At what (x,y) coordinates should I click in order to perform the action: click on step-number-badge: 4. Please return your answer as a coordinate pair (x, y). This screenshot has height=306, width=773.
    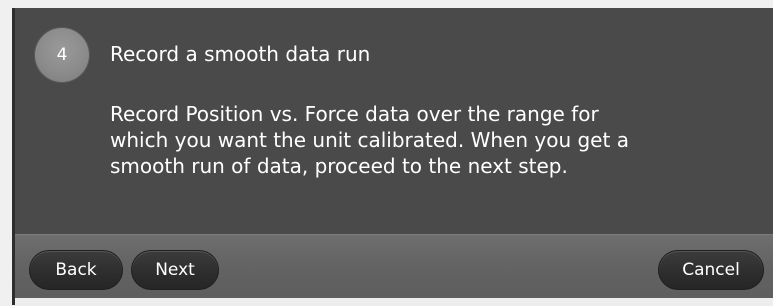
    Looking at the image, I should click on (62, 55).